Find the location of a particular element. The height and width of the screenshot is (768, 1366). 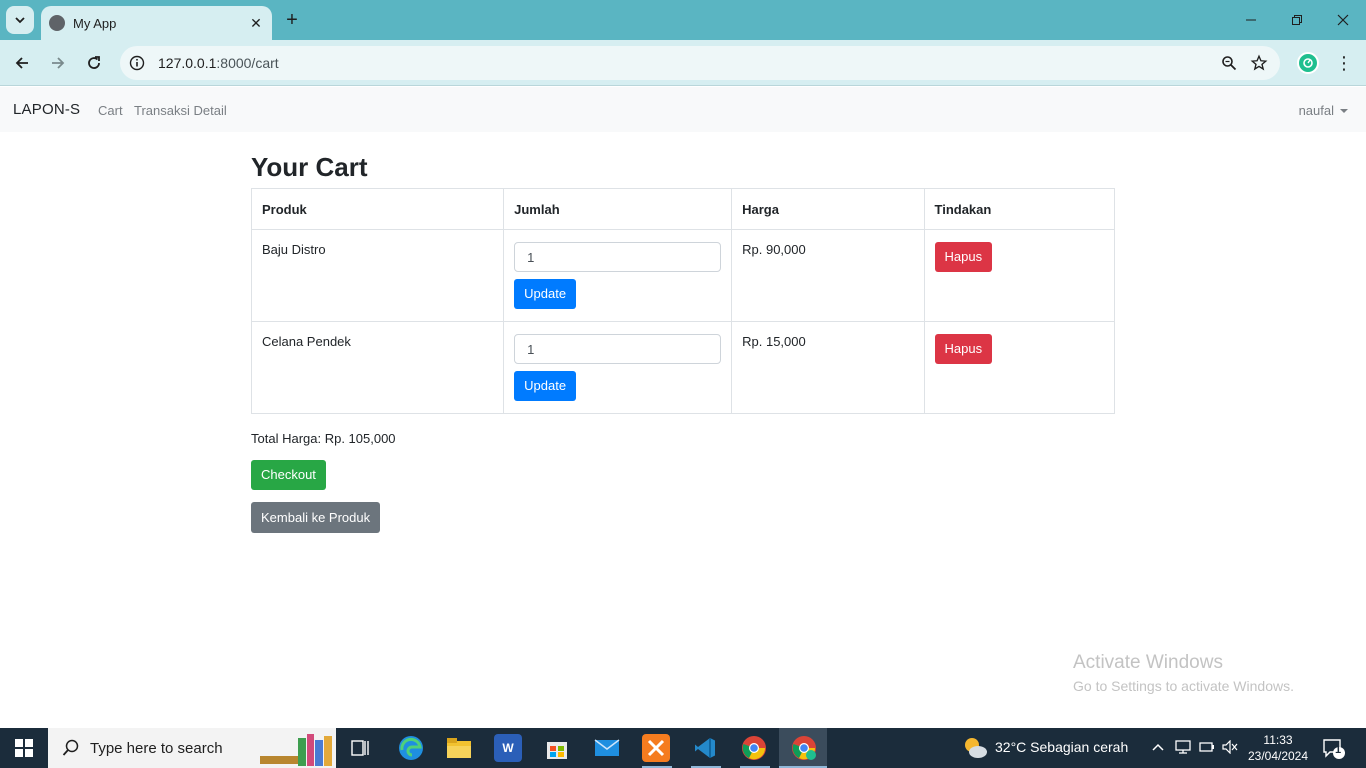

new-tab-button: + is located at coordinates (292, 20).